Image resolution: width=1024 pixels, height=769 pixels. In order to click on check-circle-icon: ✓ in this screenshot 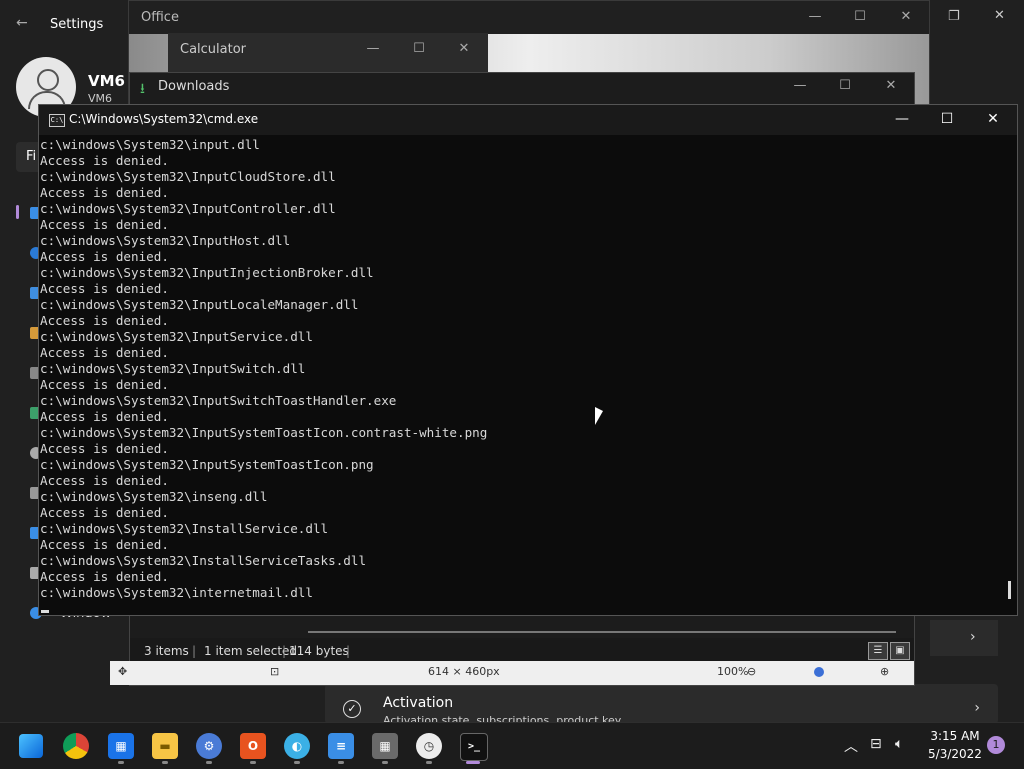, I will do `click(352, 709)`.